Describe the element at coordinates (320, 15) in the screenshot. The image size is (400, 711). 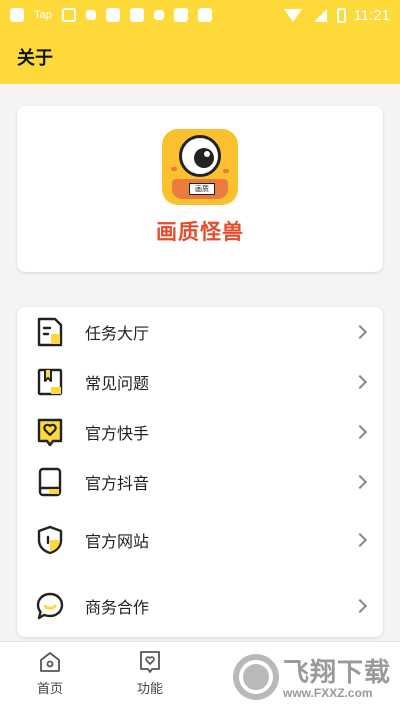
I see `signal-icon` at that location.